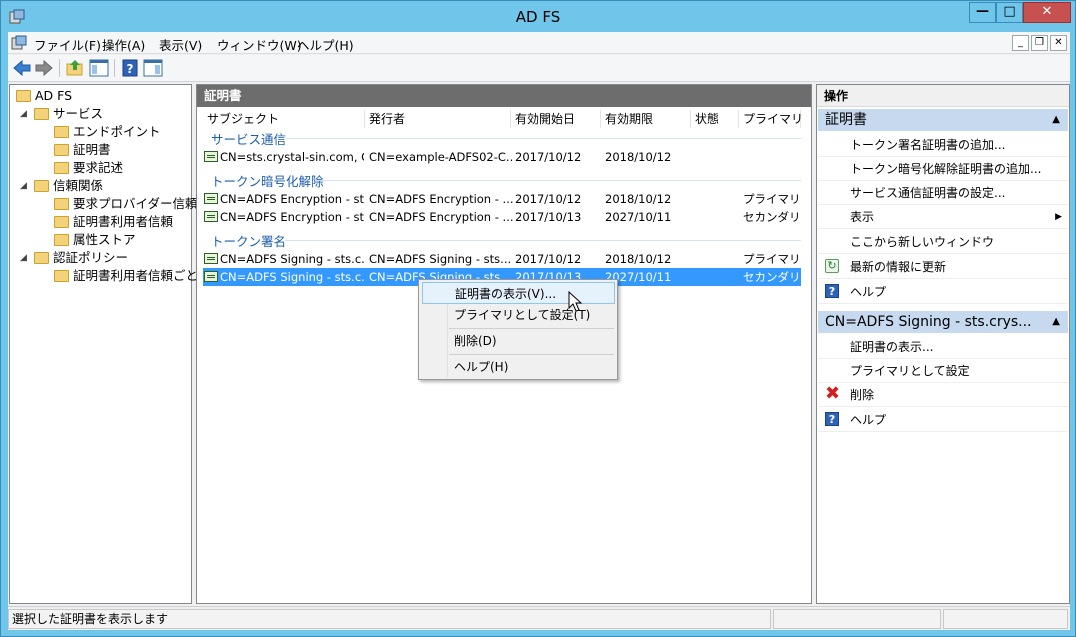 Image resolution: width=1076 pixels, height=637 pixels. Describe the element at coordinates (389, 619) in the screenshot. I see `status-text: 選択した証明書を表示します` at that location.